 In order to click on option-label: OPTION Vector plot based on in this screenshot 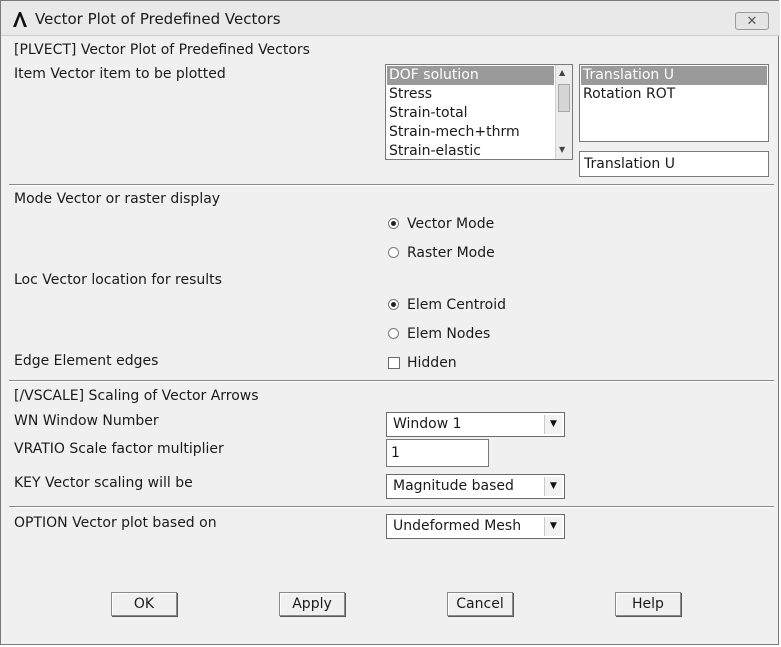, I will do `click(115, 523)`.